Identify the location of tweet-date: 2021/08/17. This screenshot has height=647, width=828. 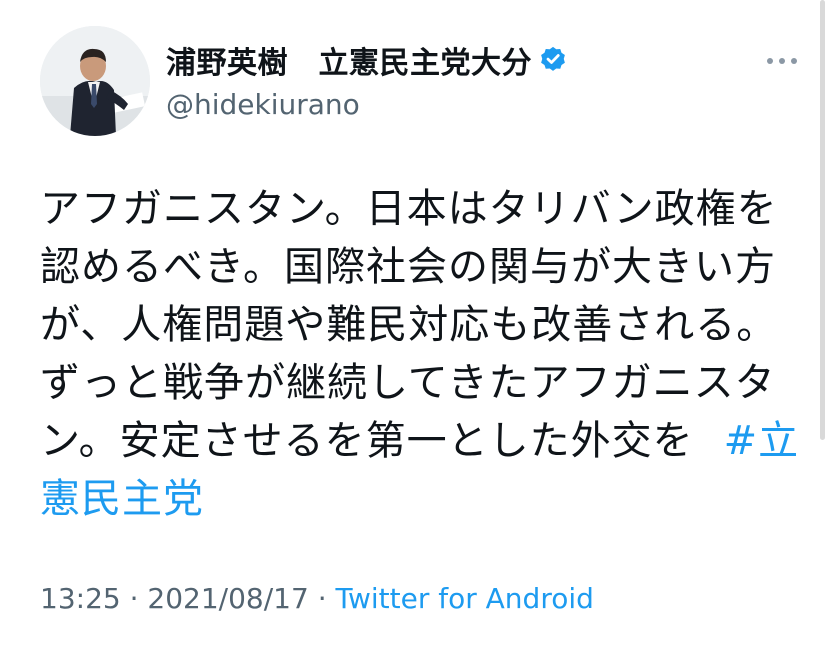
(227, 598).